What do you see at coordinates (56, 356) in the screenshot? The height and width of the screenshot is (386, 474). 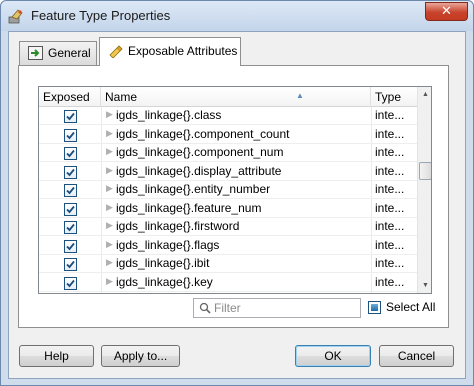 I see `help-button: Help` at bounding box center [56, 356].